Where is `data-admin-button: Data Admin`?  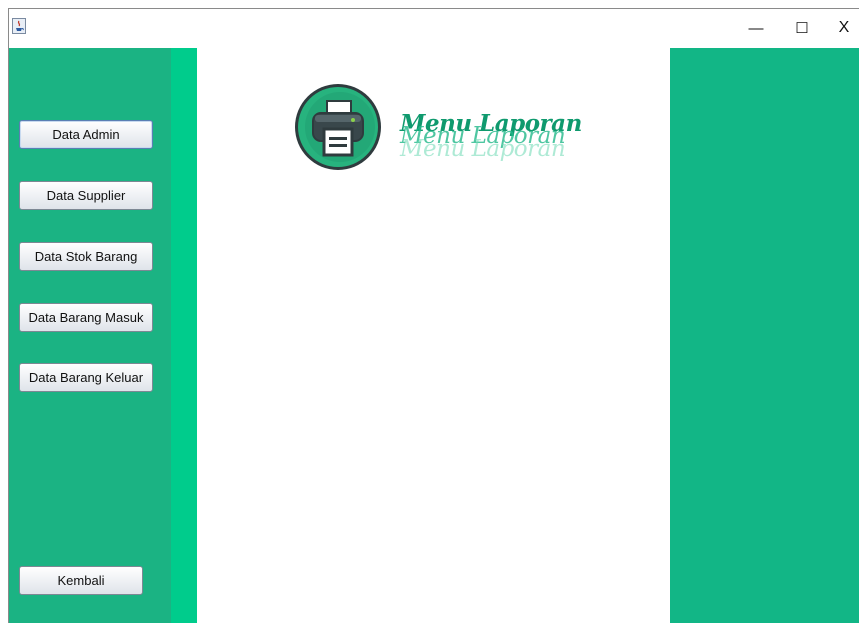
data-admin-button: Data Admin is located at coordinates (86, 134).